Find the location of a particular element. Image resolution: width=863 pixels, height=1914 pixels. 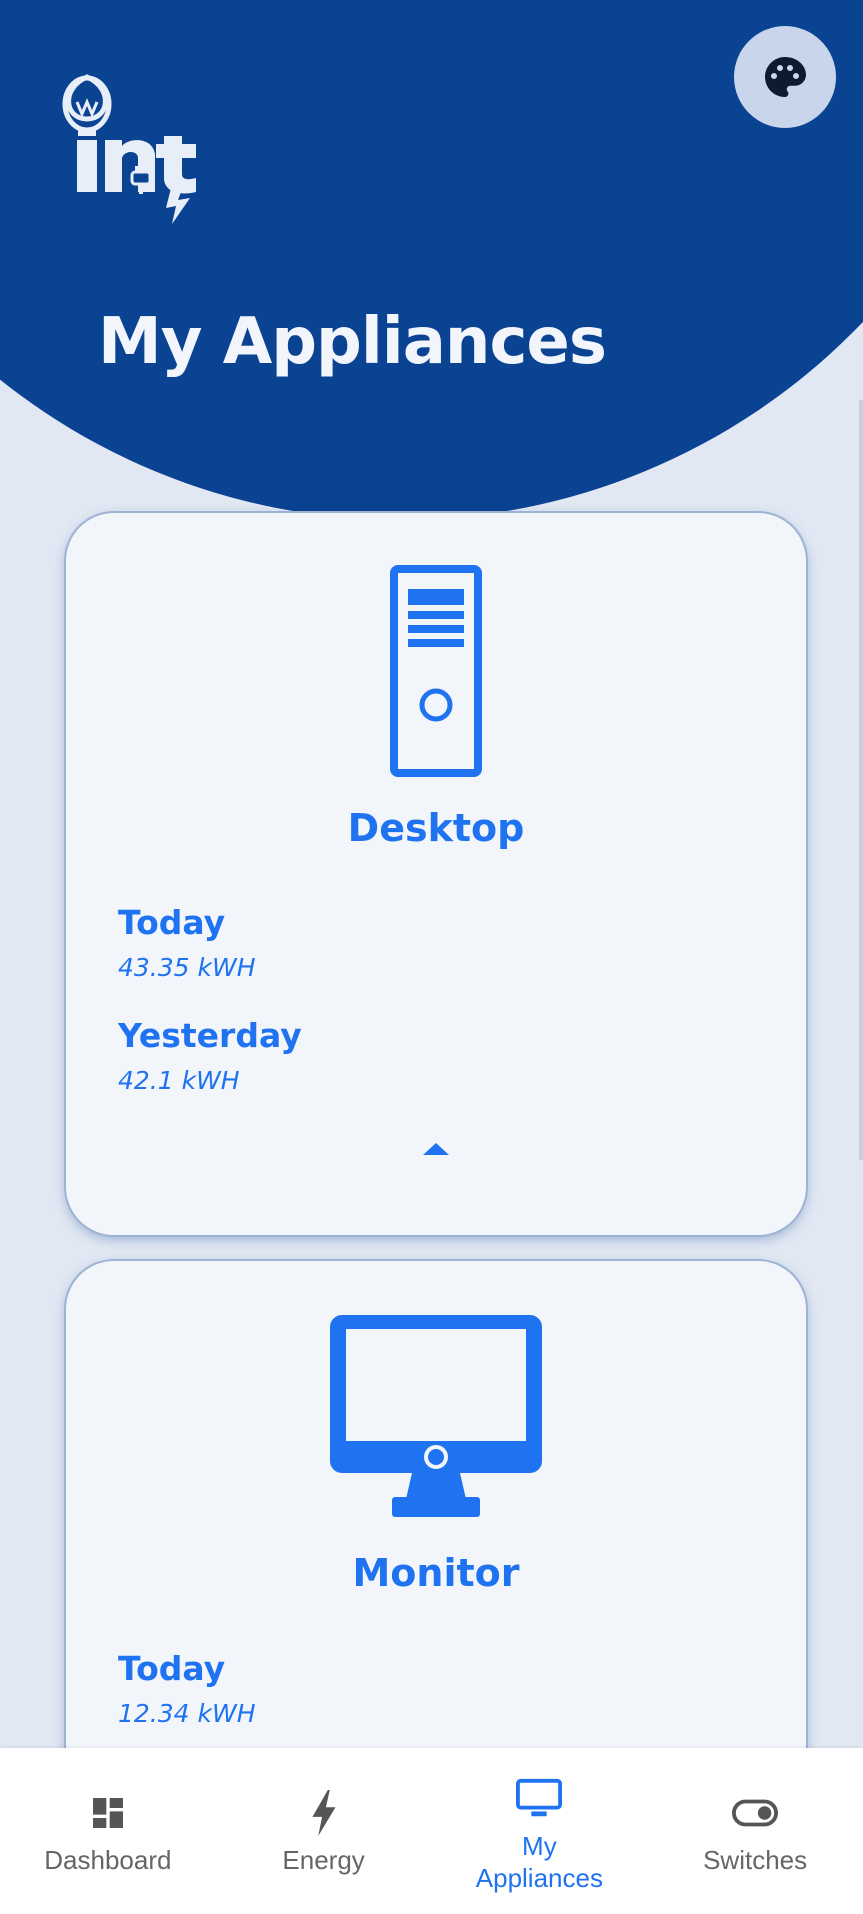

nav-item-dashboard: Dashboard is located at coordinates (108, 1831).